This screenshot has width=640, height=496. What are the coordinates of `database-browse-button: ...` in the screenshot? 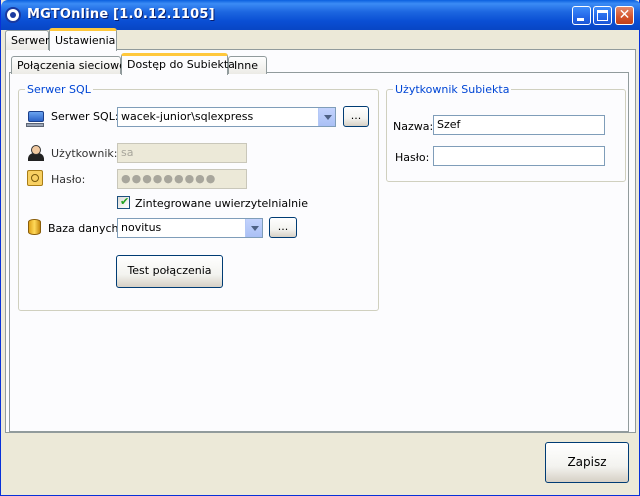 It's located at (283, 227).